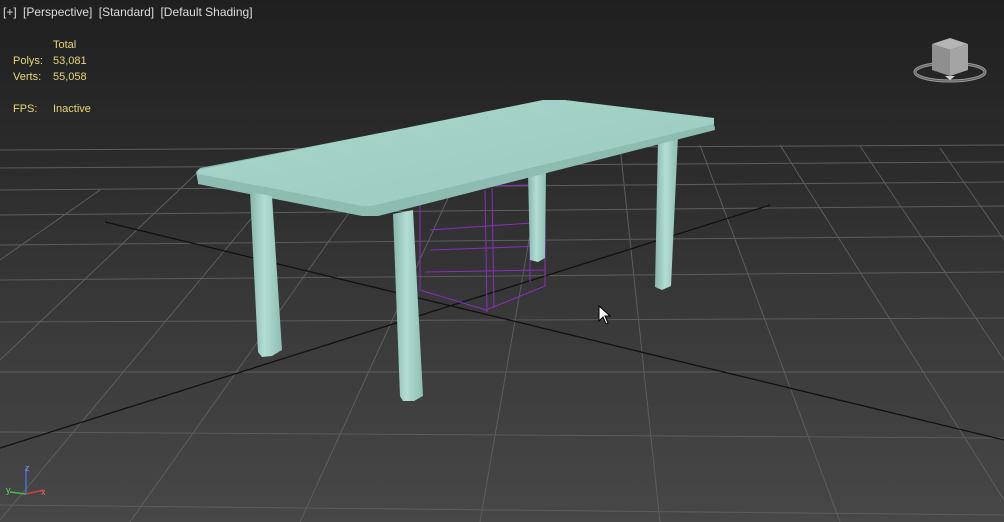 The width and height of the screenshot is (1004, 522). I want to click on polys-label: Polys:, so click(28, 61).